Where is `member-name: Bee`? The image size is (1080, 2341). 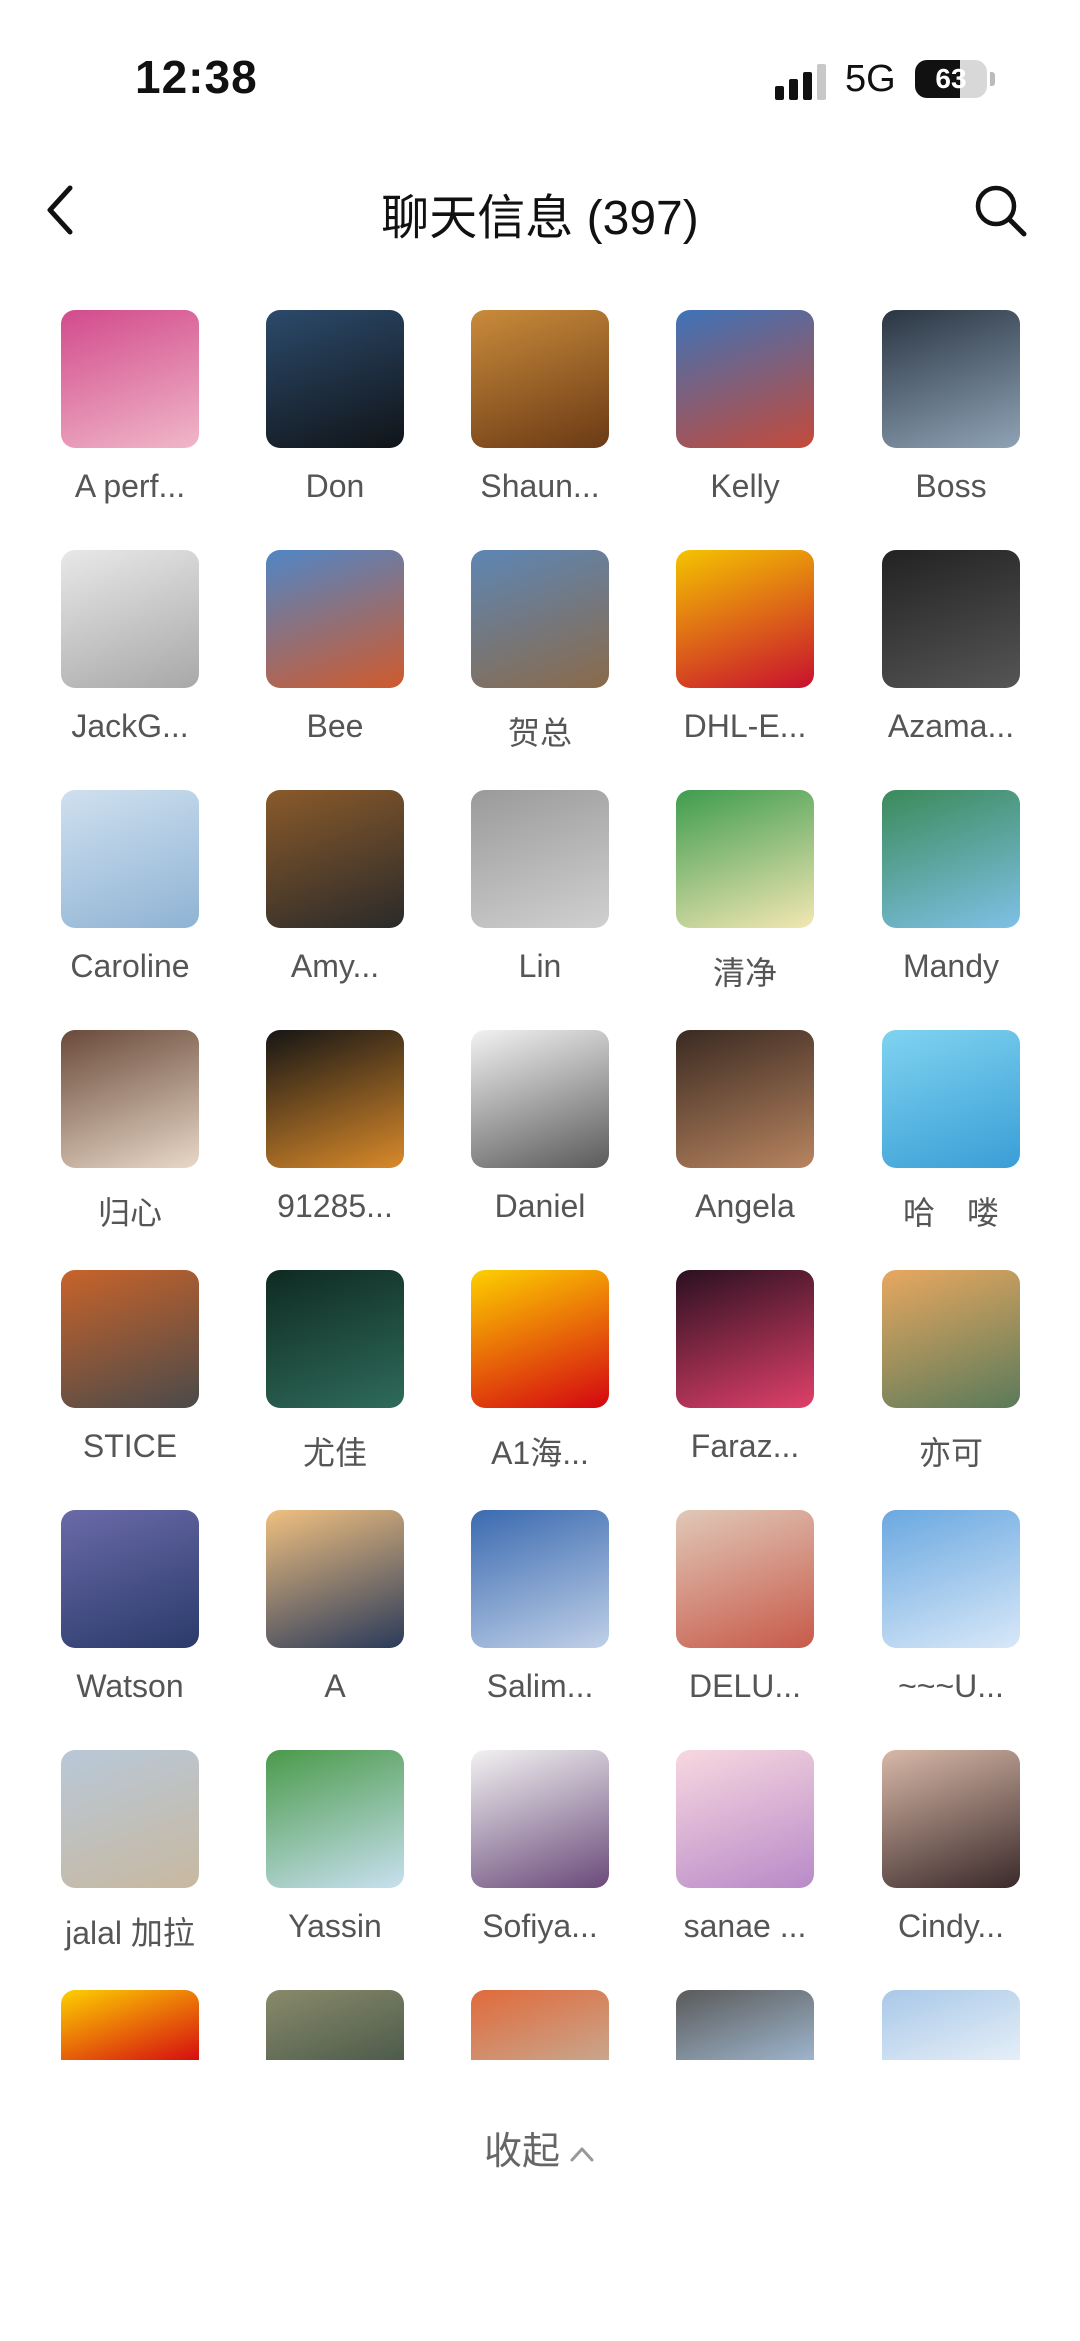 member-name: Bee is located at coordinates (335, 726).